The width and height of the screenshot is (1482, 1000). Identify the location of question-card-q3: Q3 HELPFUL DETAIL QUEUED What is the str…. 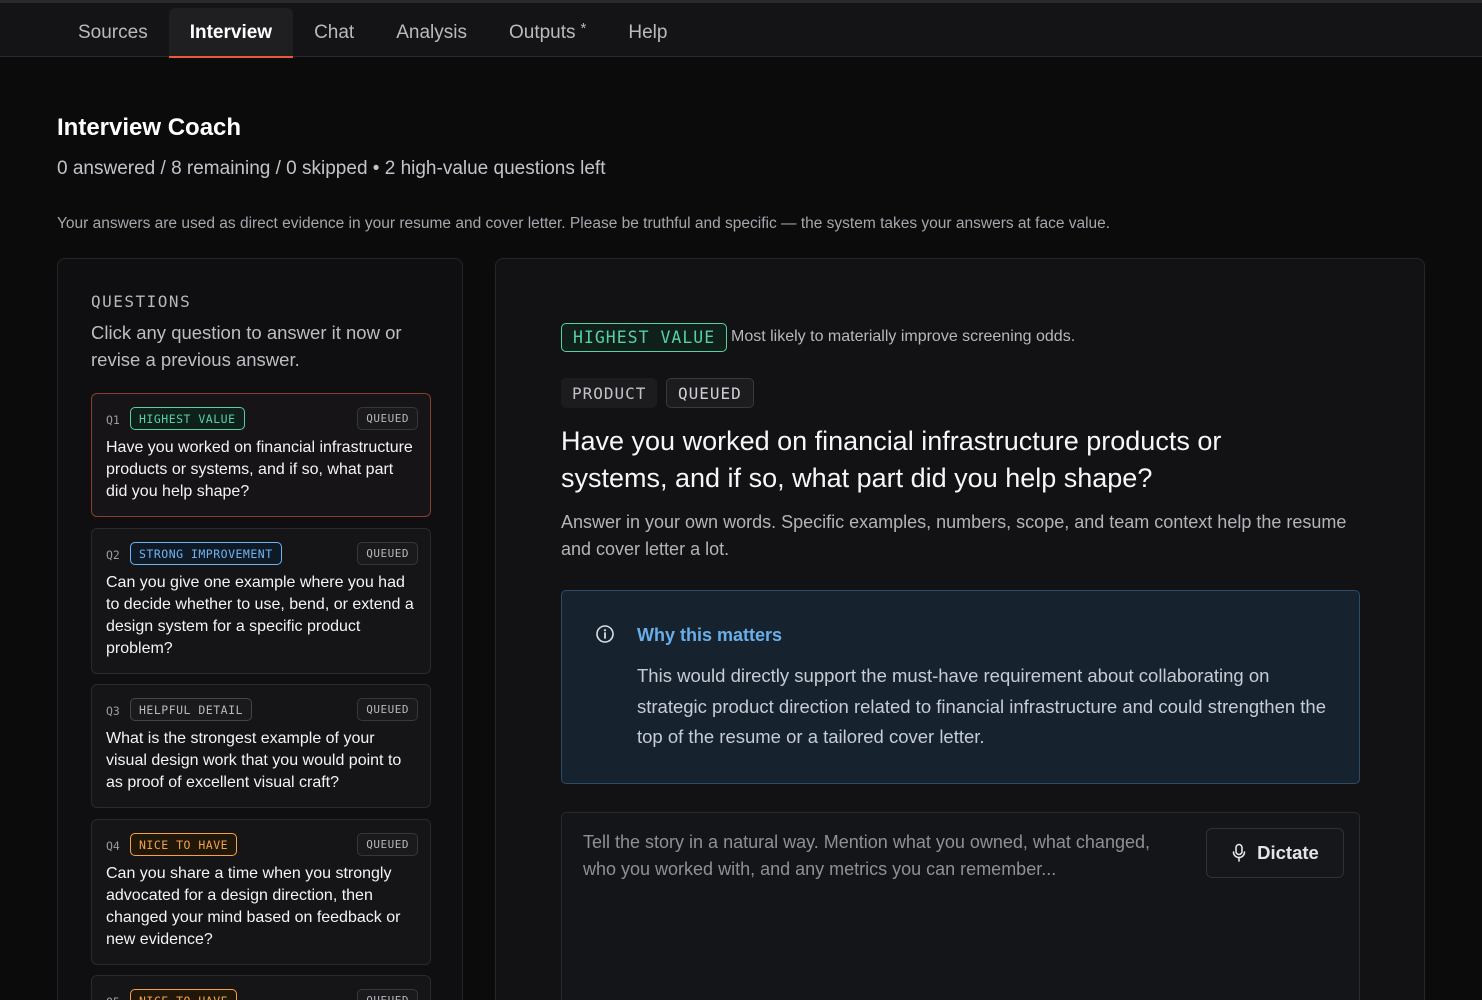
(261, 746).